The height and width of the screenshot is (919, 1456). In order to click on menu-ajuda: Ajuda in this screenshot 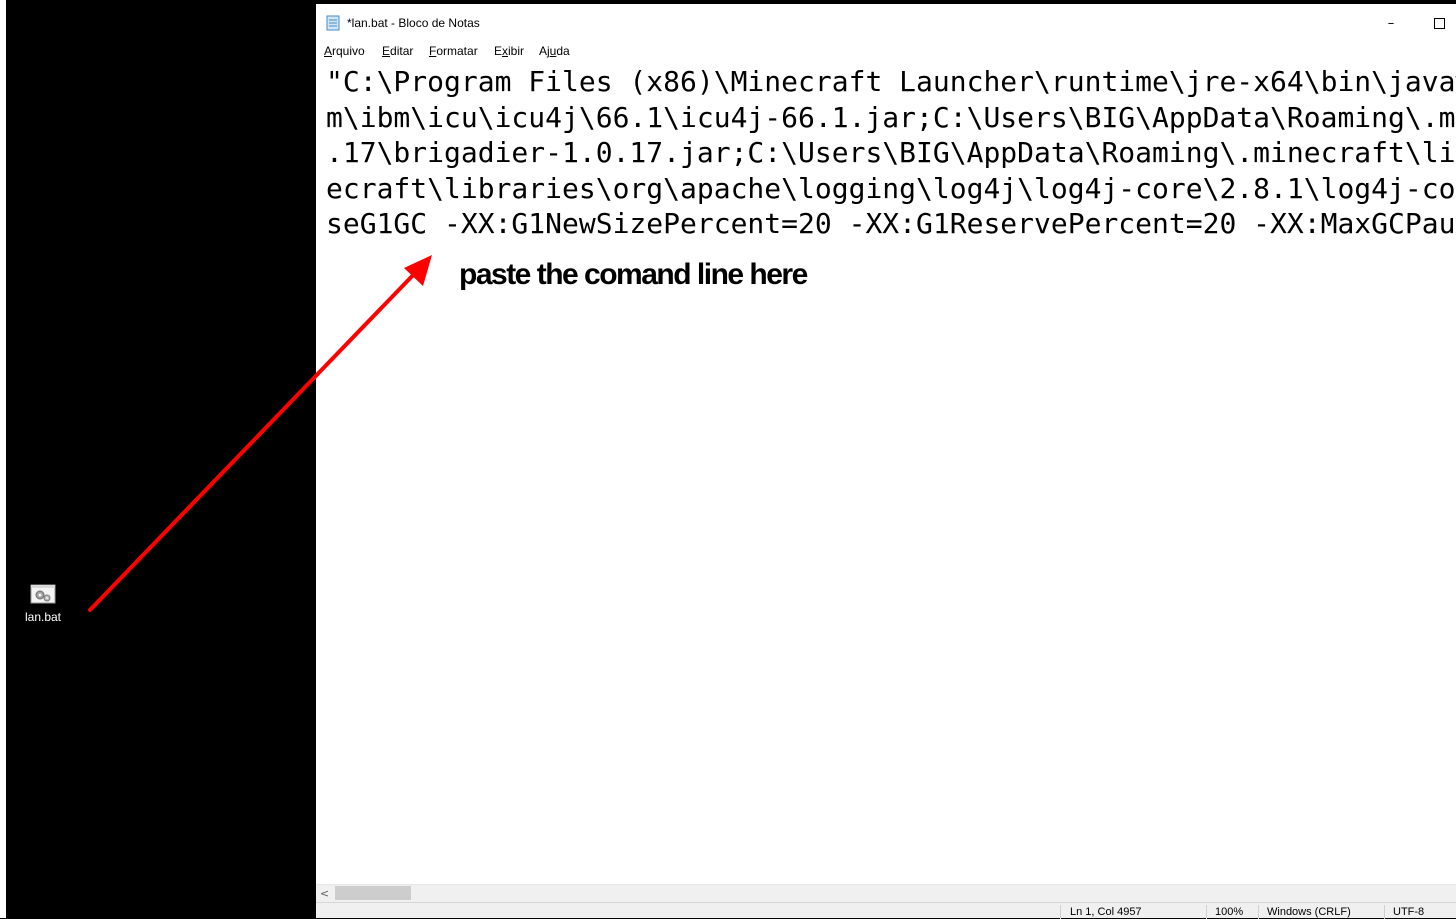, I will do `click(554, 51)`.